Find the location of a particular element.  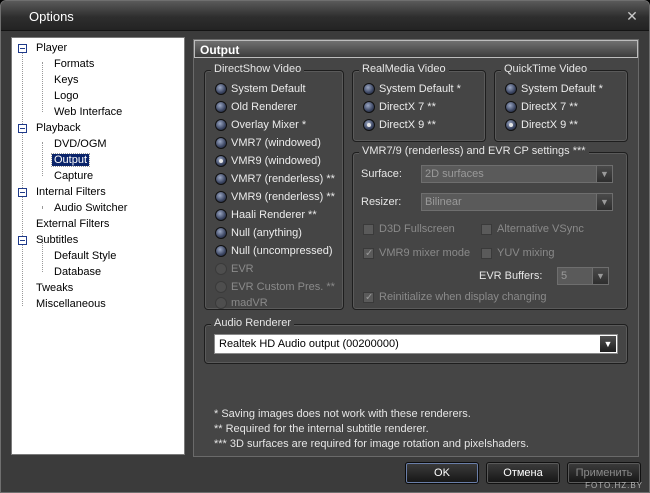

panel-header-title: Output is located at coordinates (220, 50).